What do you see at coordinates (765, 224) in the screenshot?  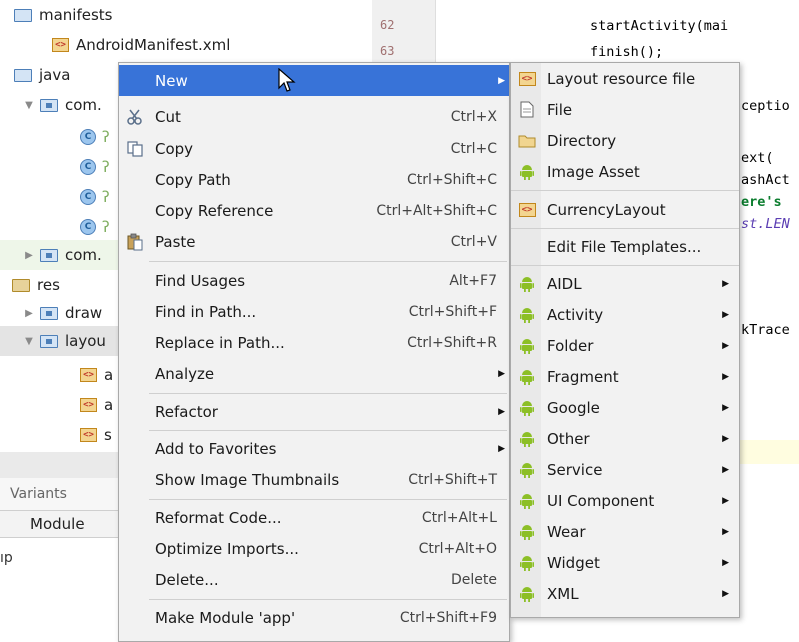 I see `code-line: st.LEN` at bounding box center [765, 224].